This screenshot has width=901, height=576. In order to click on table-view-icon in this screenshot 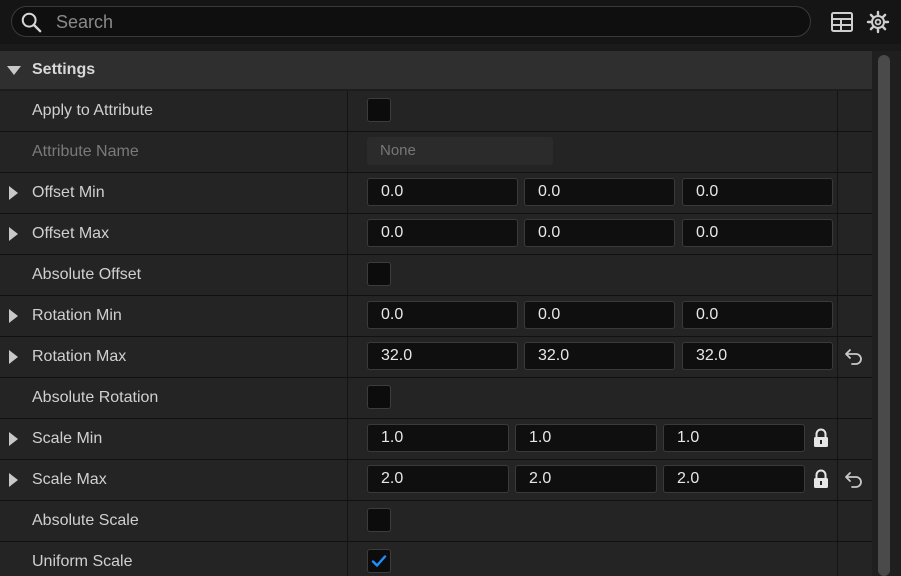, I will do `click(842, 22)`.